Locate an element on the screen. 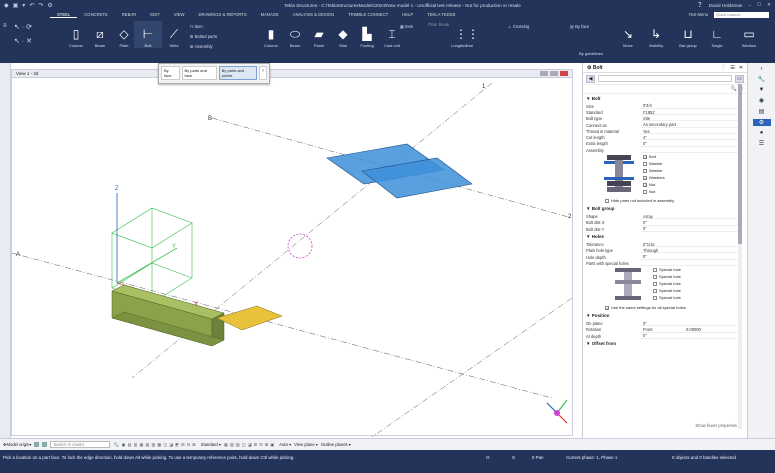  list-icon: ☰ is located at coordinates (761, 143).